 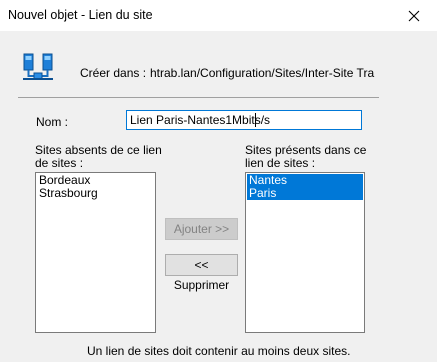 I want to click on present-sites-label-line2: lien de sites :, so click(x=280, y=163).